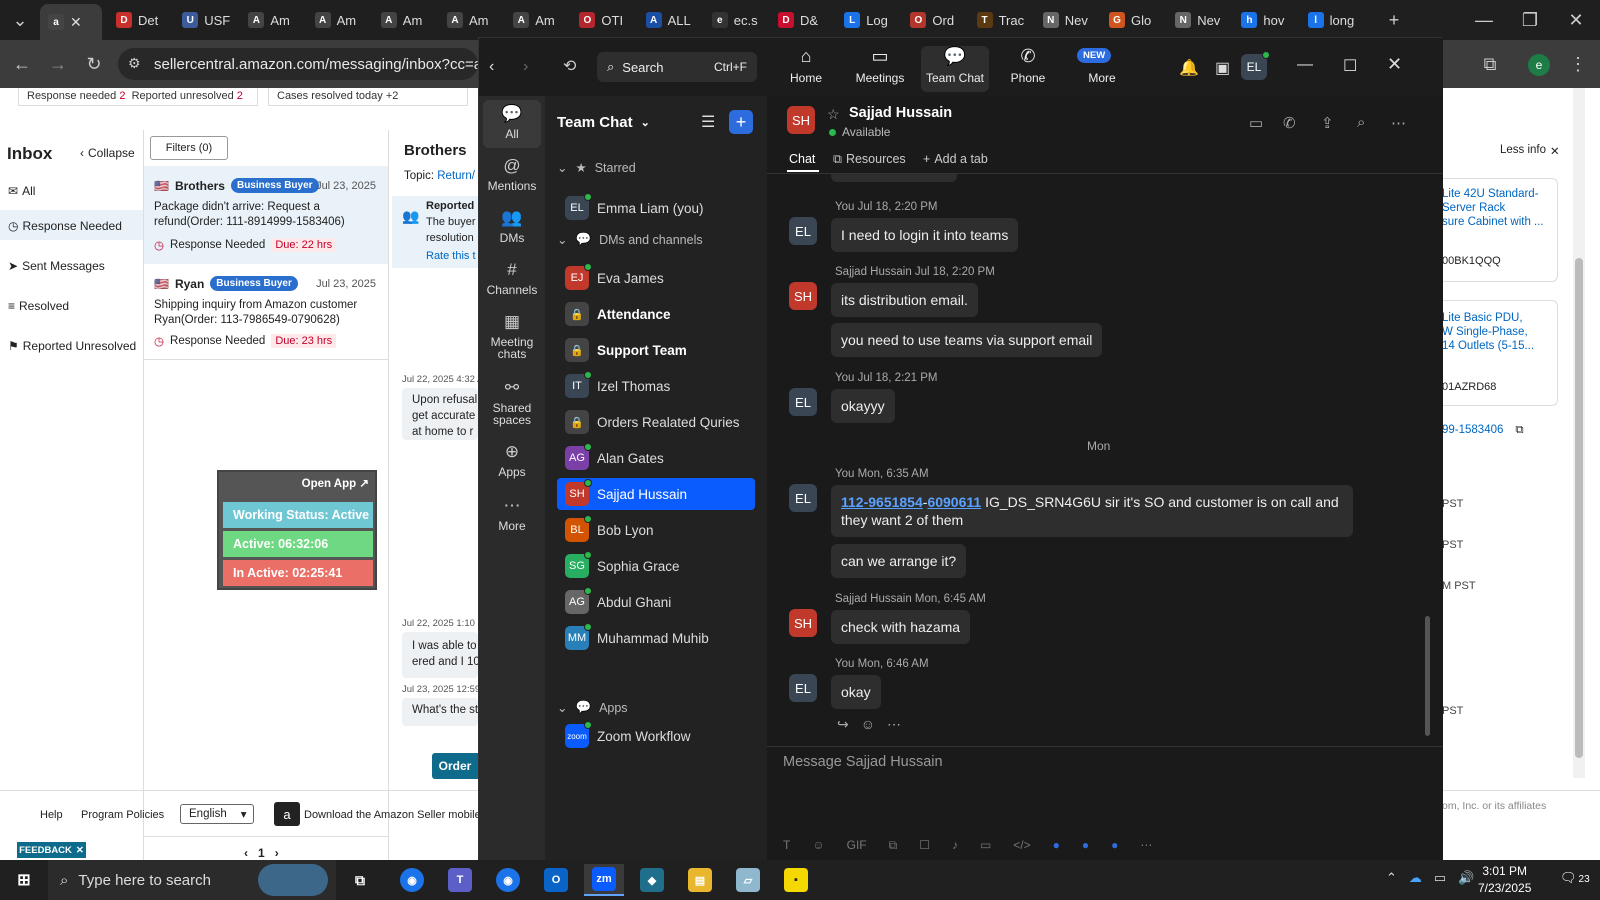  What do you see at coordinates (1189, 68) in the screenshot?
I see `bell-icon: 🔔` at bounding box center [1189, 68].